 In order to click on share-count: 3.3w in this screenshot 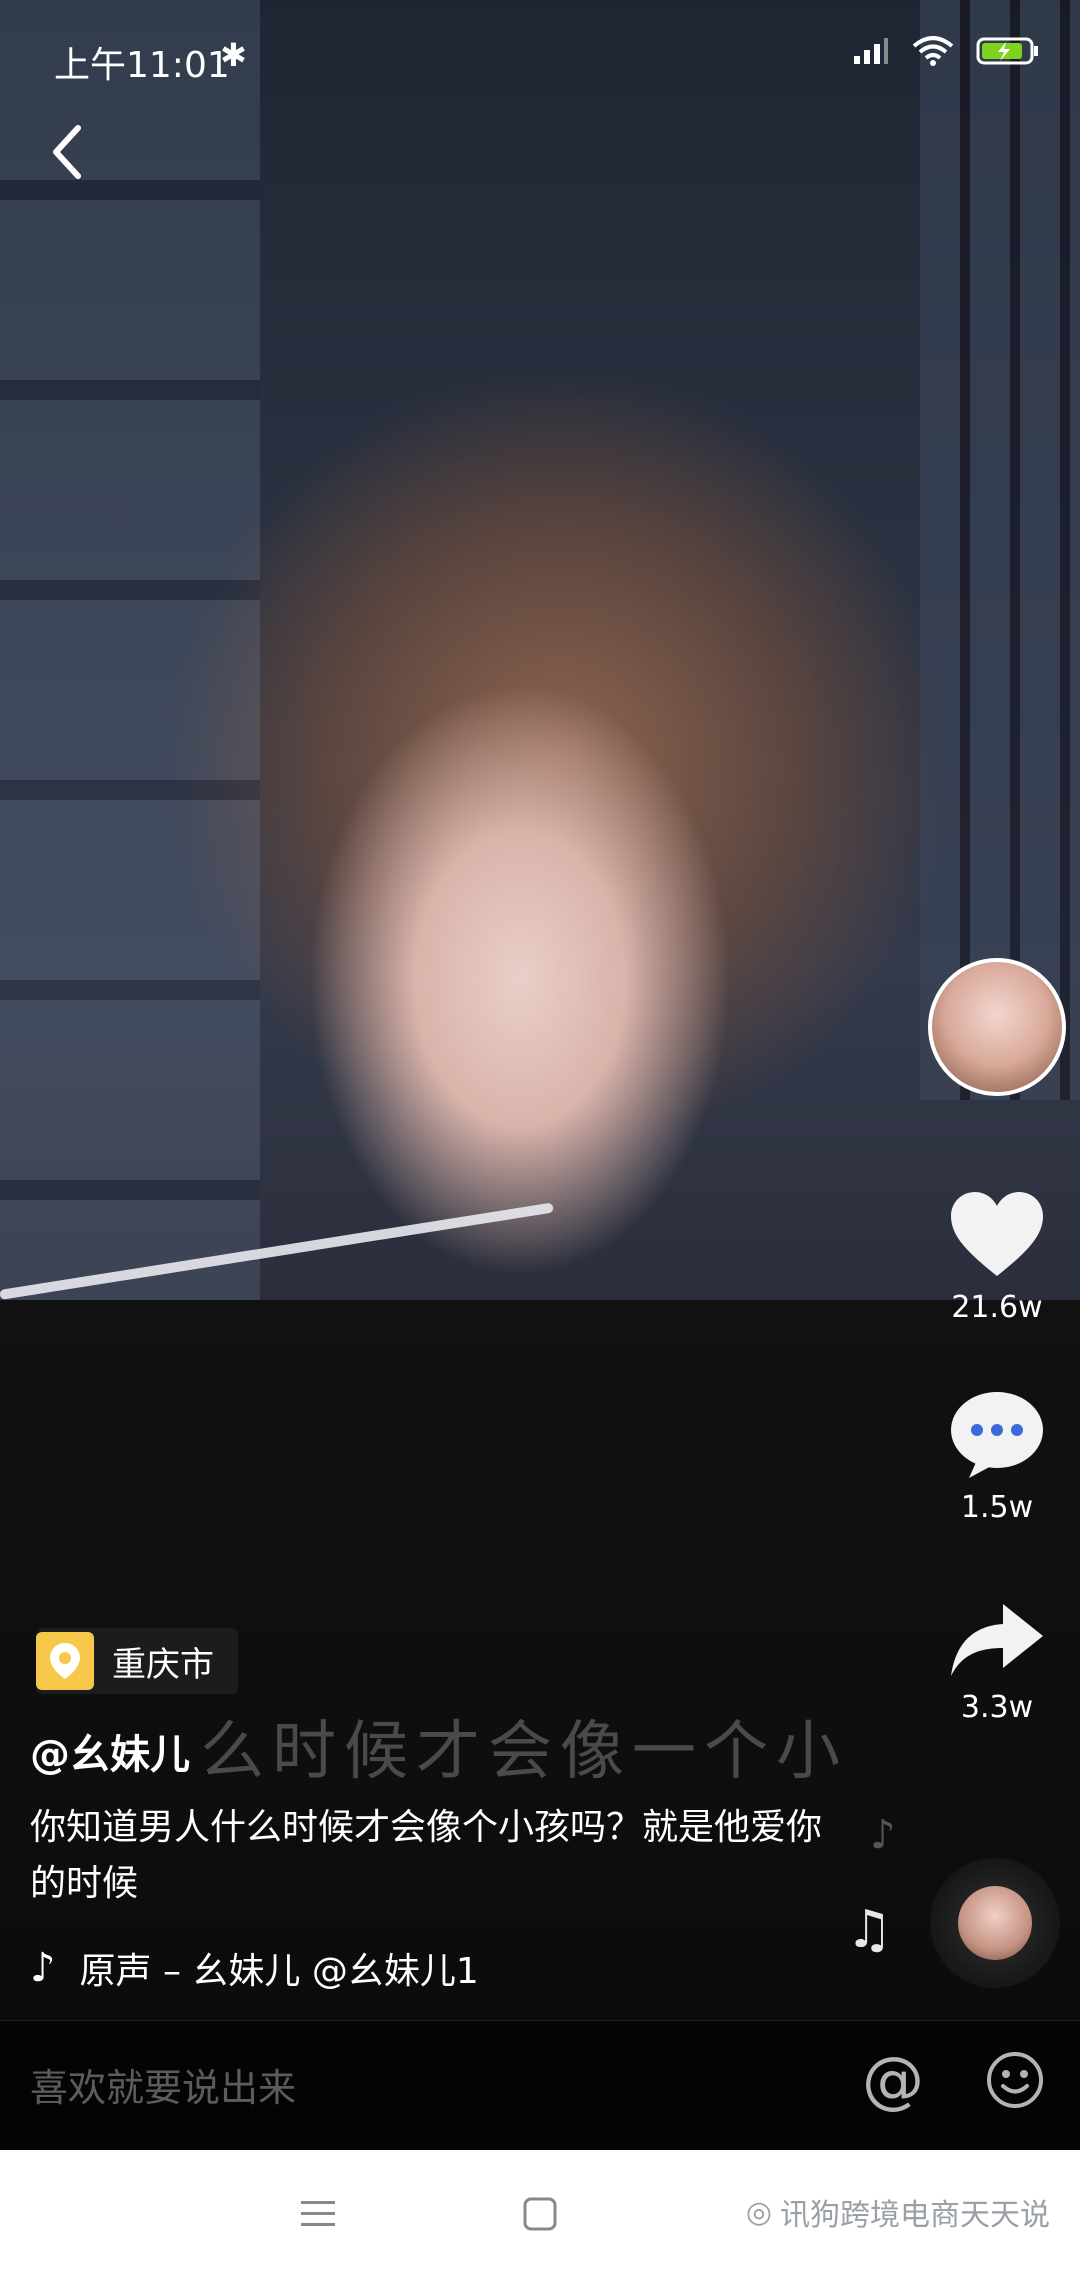, I will do `click(997, 1707)`.